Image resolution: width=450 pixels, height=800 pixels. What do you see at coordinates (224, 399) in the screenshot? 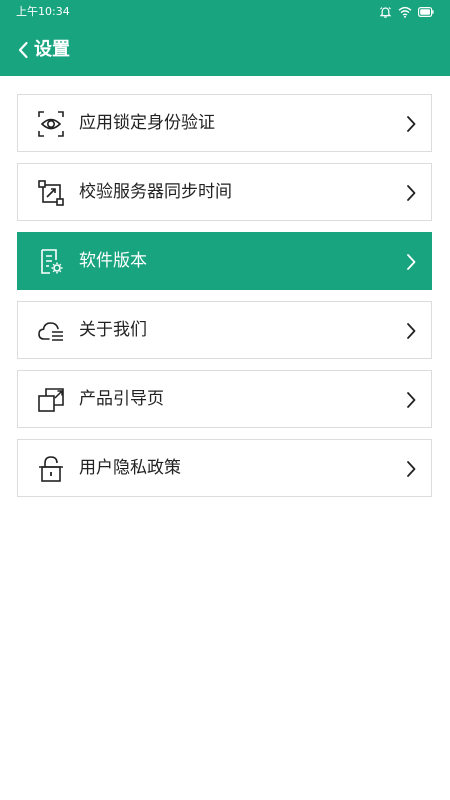
I see `settings-item-product-guide: 产品引导页` at bounding box center [224, 399].